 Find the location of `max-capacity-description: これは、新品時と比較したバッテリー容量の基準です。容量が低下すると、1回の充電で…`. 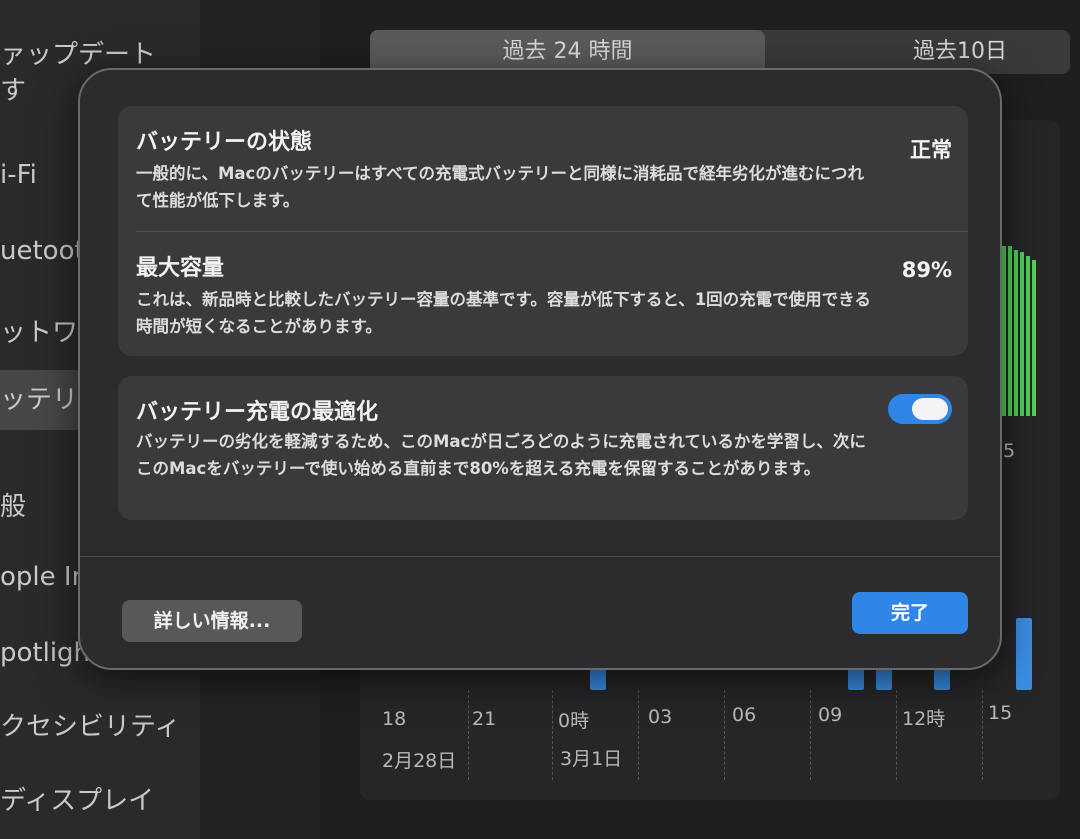

max-capacity-description: これは、新品時と比較したバッテリー容量の基準です。容量が低下すると、1回の充電で… is located at coordinates (503, 313).